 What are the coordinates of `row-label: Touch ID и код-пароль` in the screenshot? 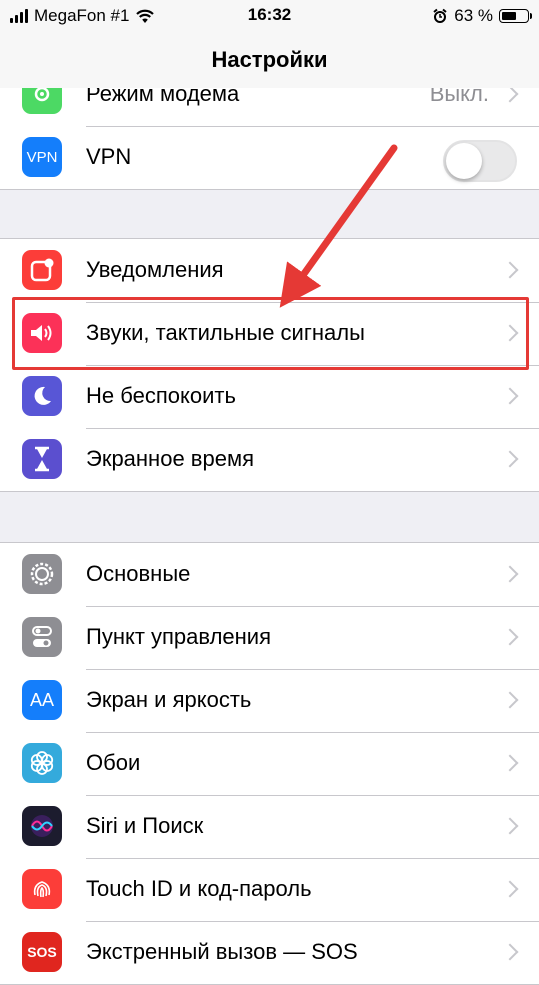 It's located at (199, 888).